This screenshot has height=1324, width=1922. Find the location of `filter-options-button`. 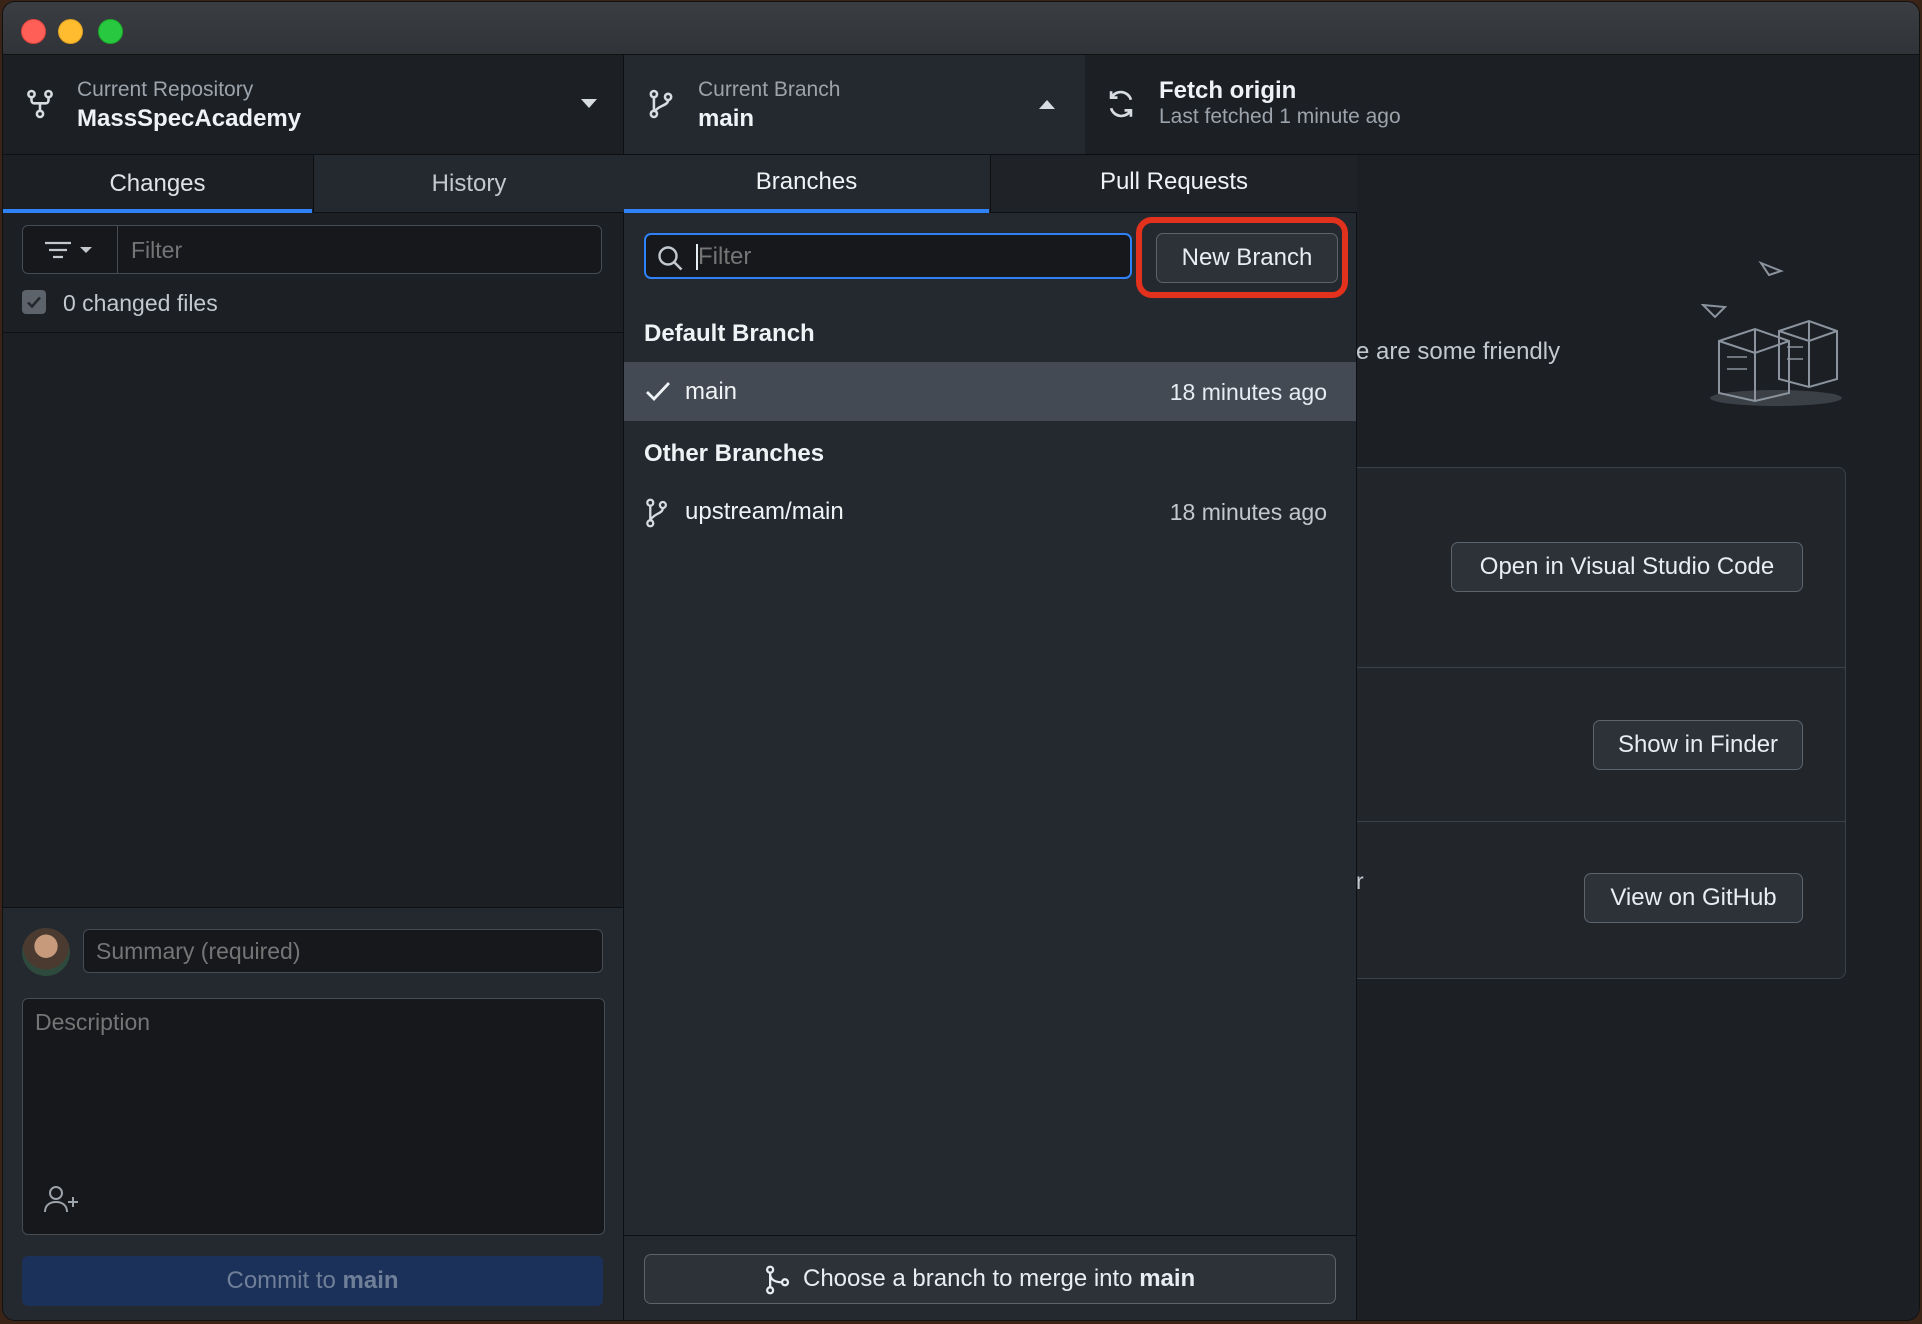

filter-options-button is located at coordinates (70, 249).